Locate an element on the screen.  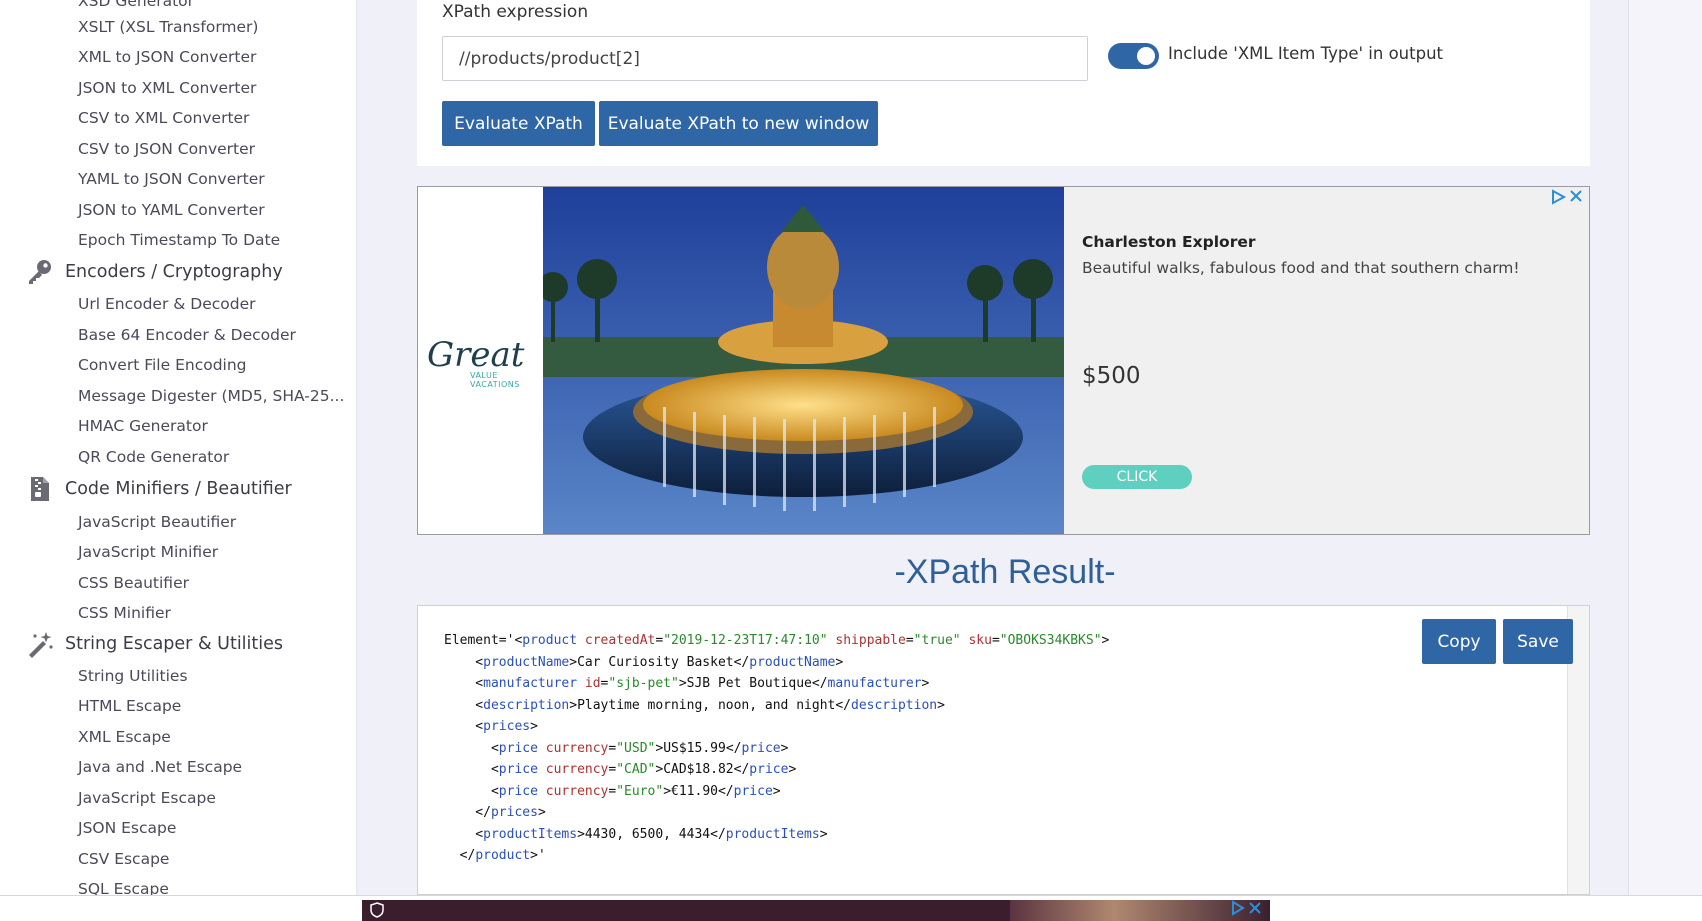
evaluate-xpath-button: Evaluate XPath is located at coordinates (518, 123).